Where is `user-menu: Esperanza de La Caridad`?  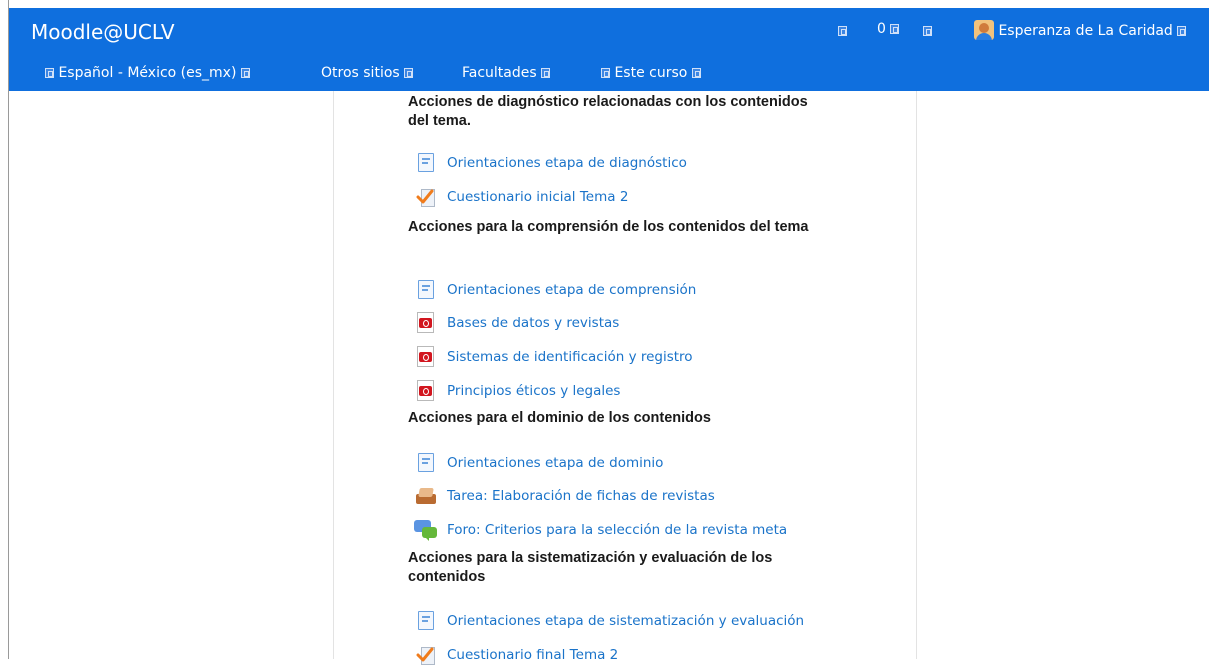 user-menu: Esperanza de La Caridad is located at coordinates (1080, 30).